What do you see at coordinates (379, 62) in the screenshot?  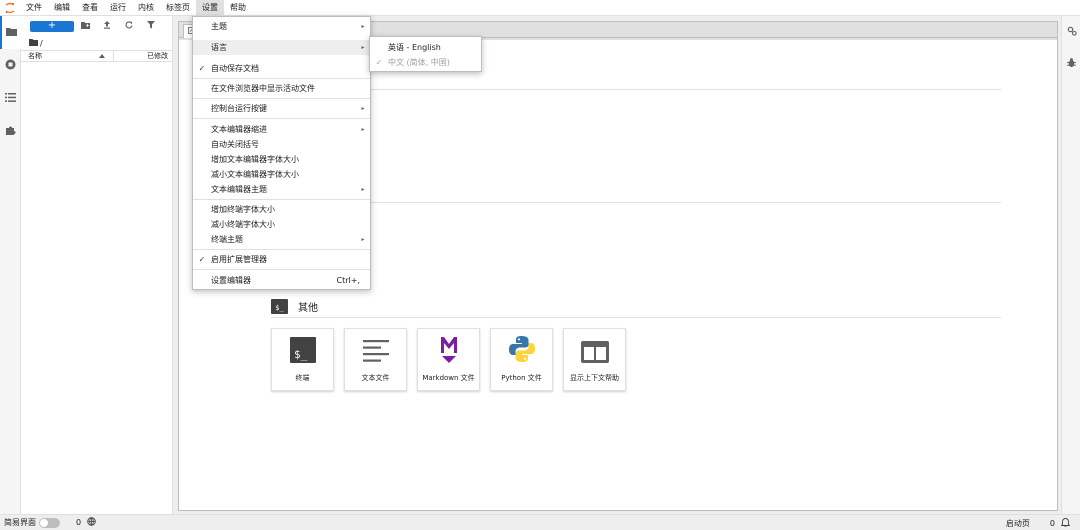 I see `checkmark-icon: ✓` at bounding box center [379, 62].